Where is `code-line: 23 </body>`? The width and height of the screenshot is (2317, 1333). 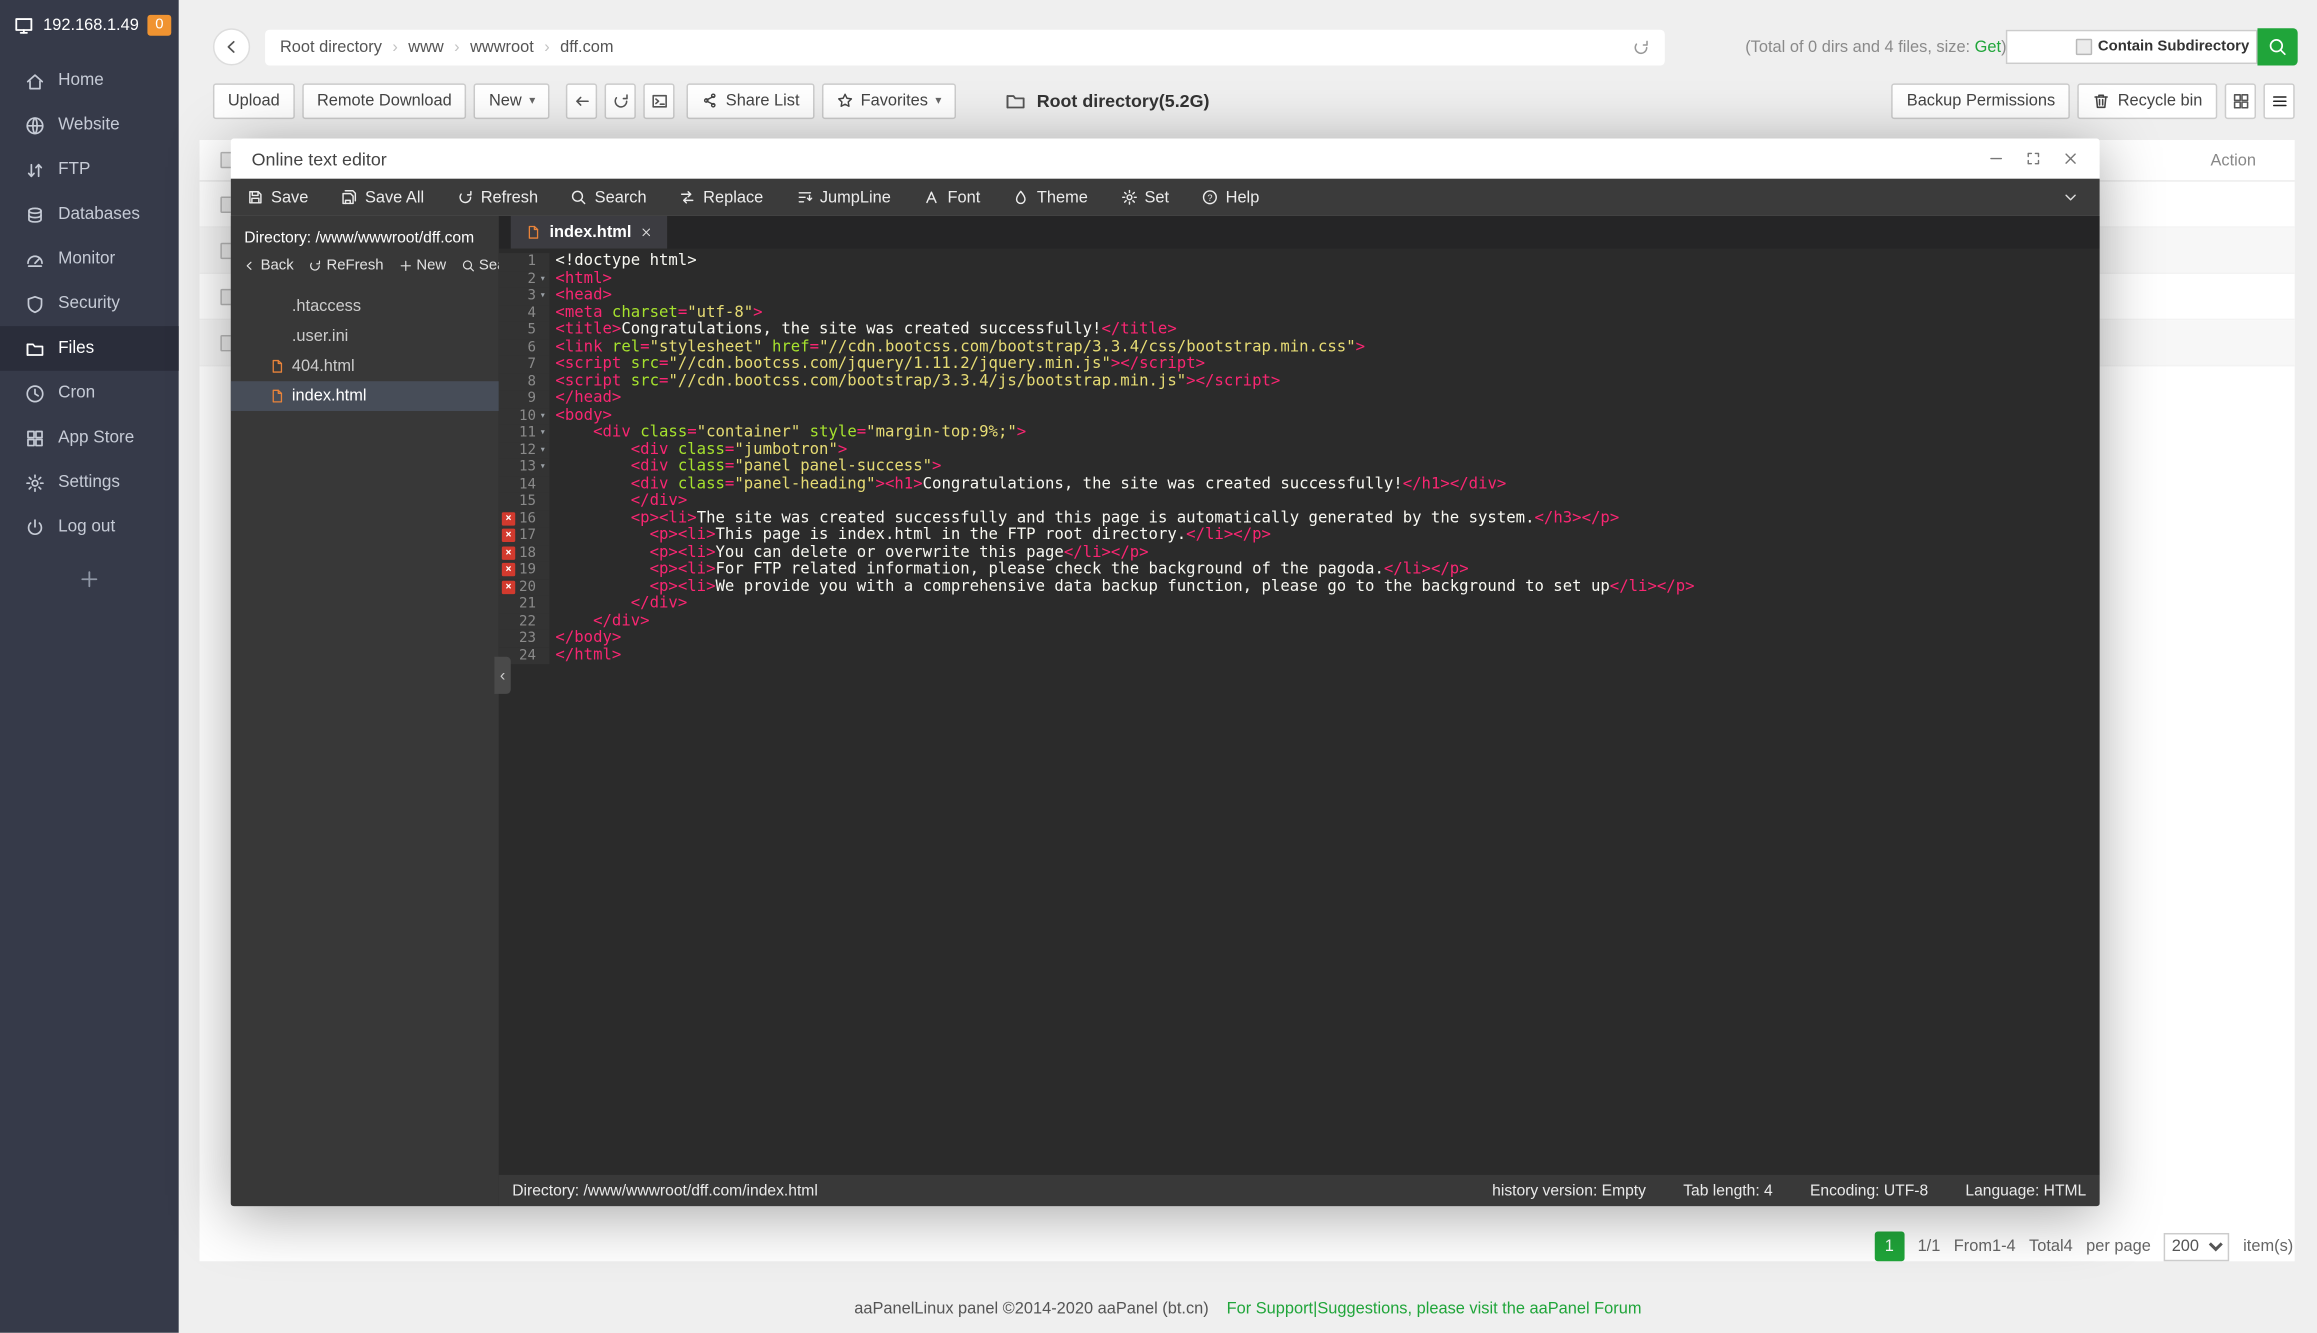 code-line: 23 </body> is located at coordinates (1299, 638).